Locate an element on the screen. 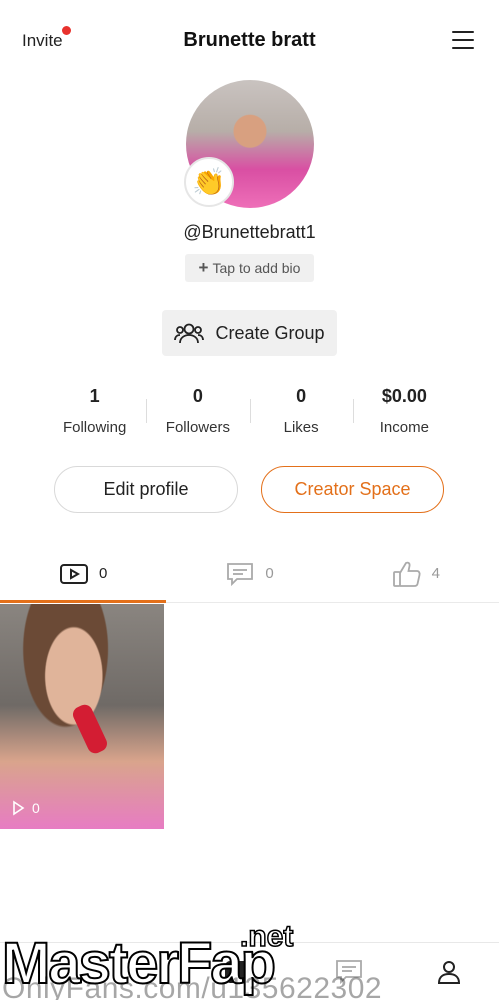  message-icon is located at coordinates (349, 972).